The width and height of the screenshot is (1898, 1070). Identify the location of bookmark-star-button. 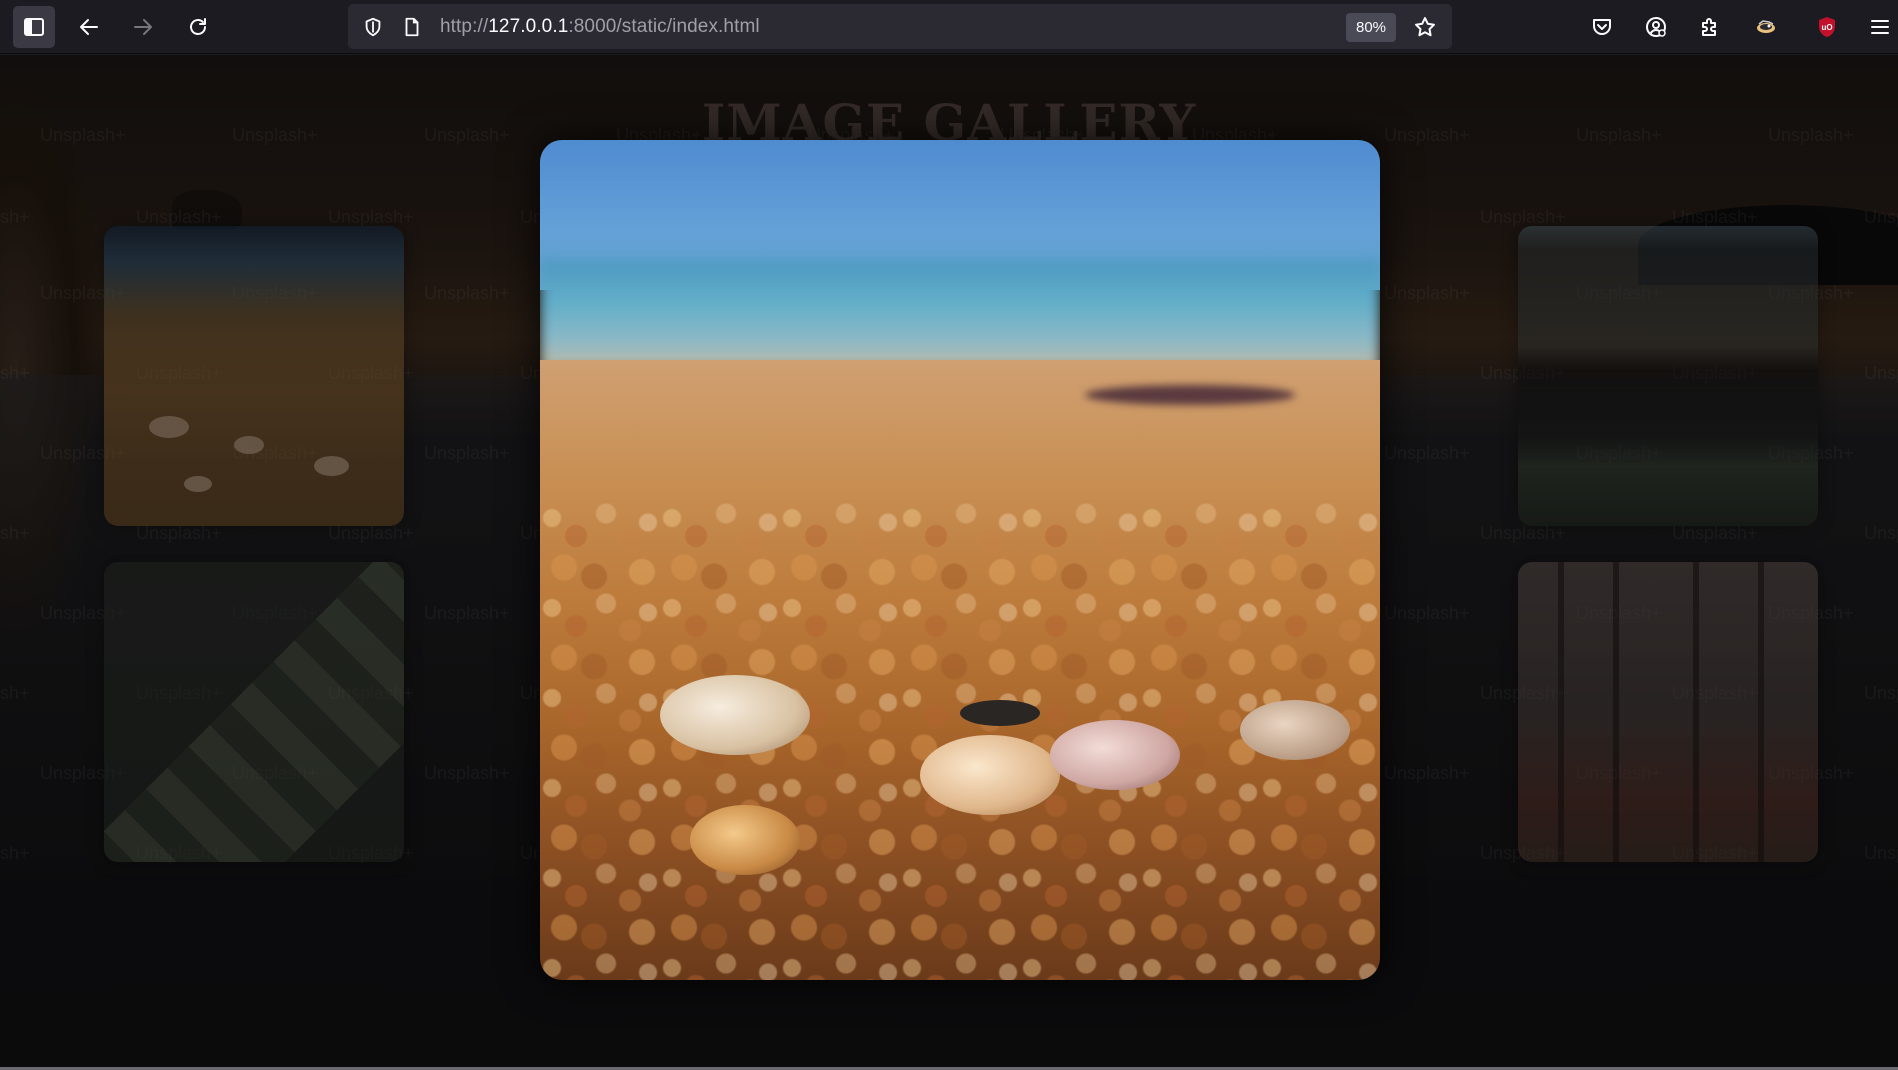
(1425, 27).